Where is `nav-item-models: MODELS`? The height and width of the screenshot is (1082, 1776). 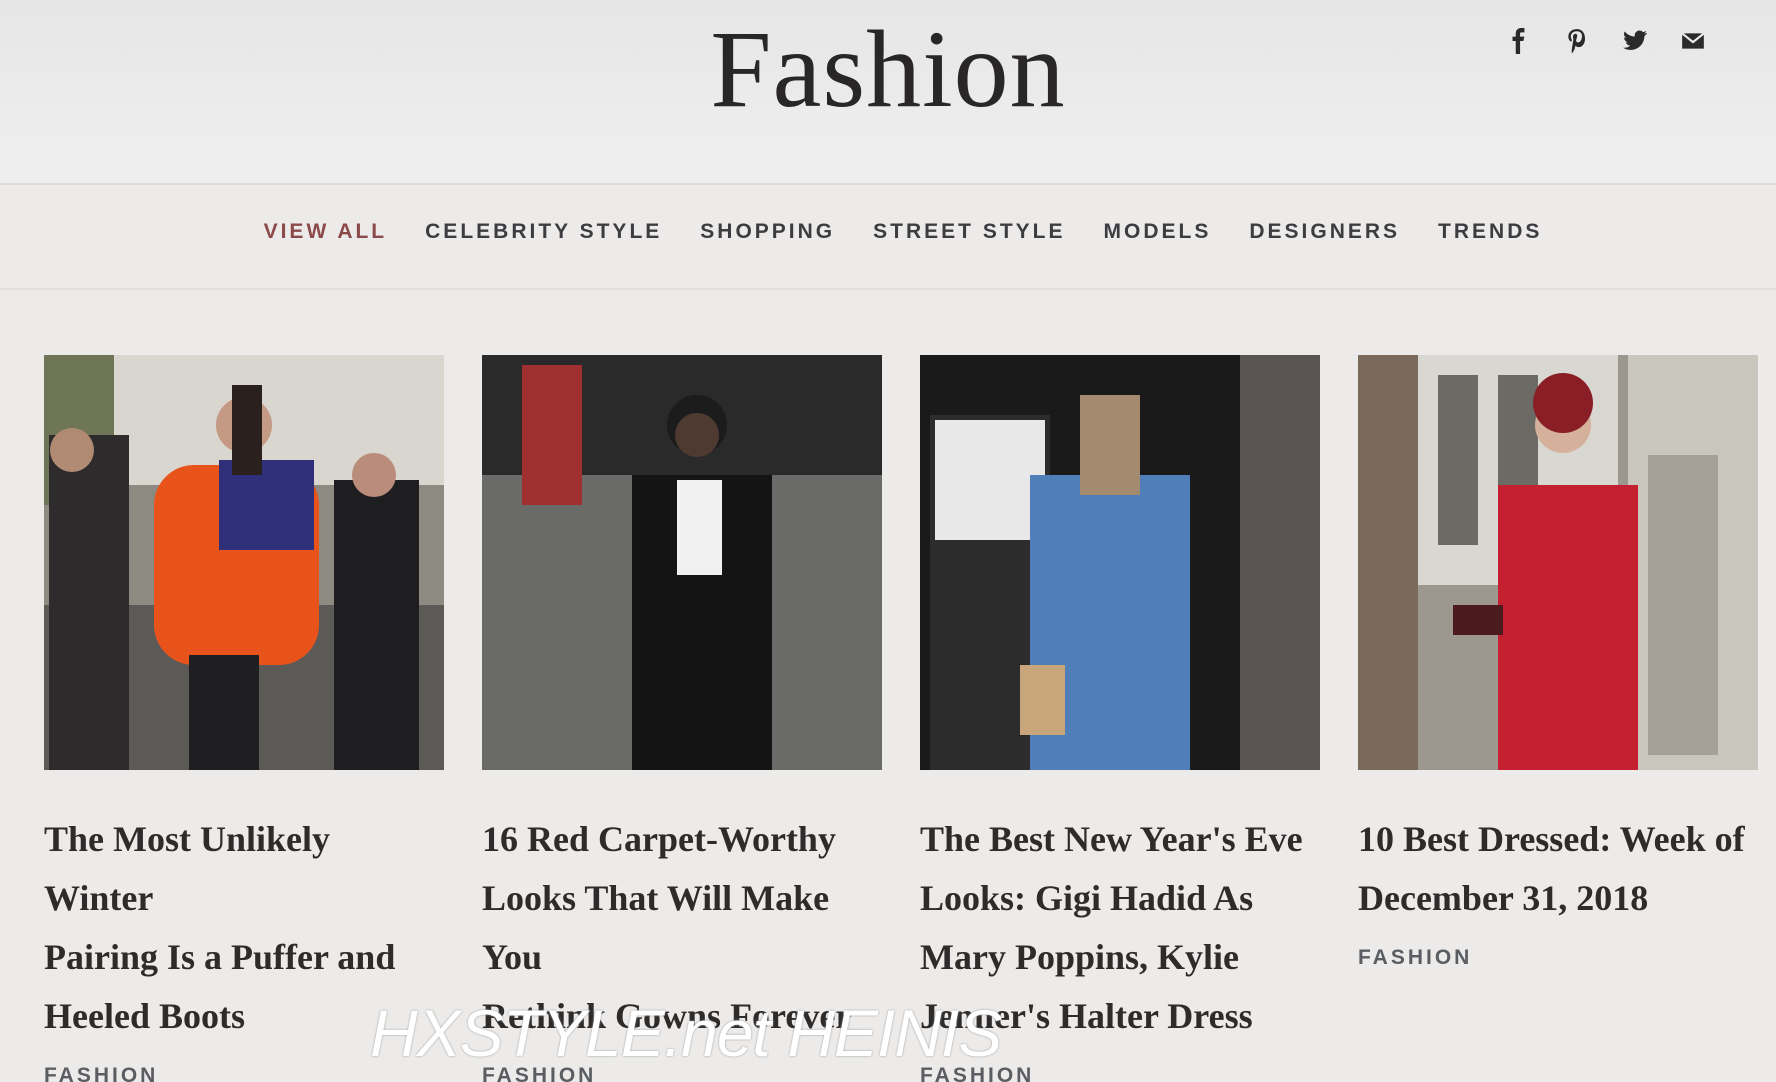 nav-item-models: MODELS is located at coordinates (1158, 232).